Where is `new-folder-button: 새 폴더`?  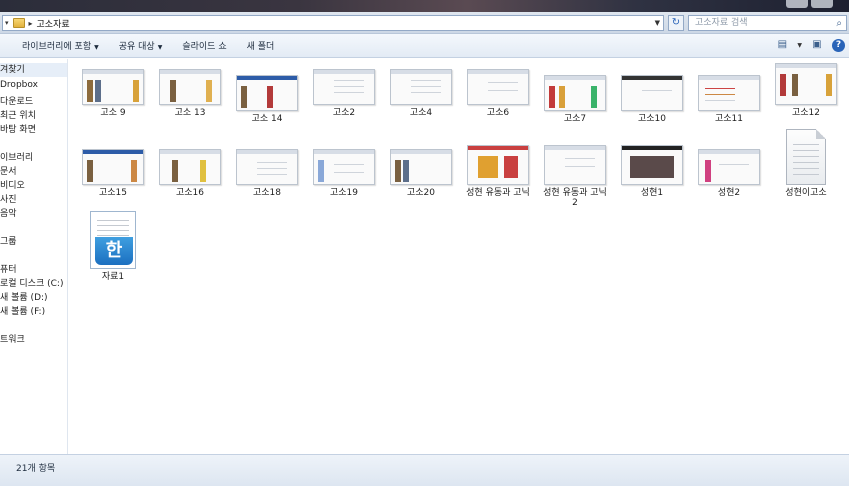
new-folder-button: 새 폴더 is located at coordinates (261, 45).